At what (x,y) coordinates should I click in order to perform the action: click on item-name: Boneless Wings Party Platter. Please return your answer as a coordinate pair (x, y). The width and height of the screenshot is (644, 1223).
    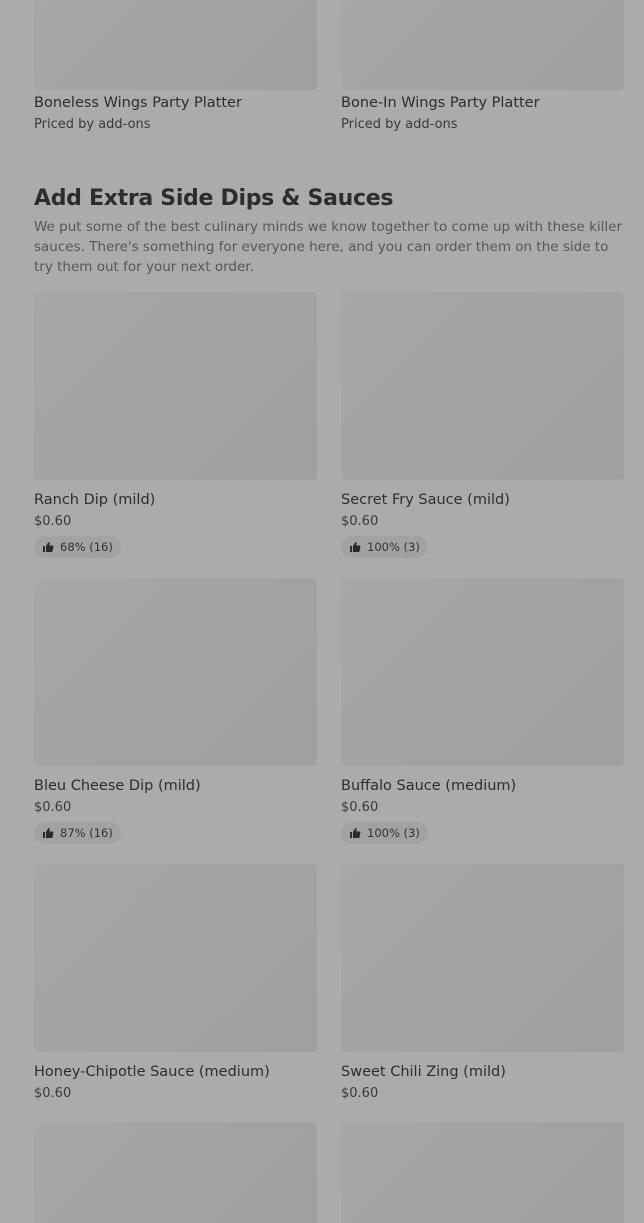
    Looking at the image, I should click on (138, 103).